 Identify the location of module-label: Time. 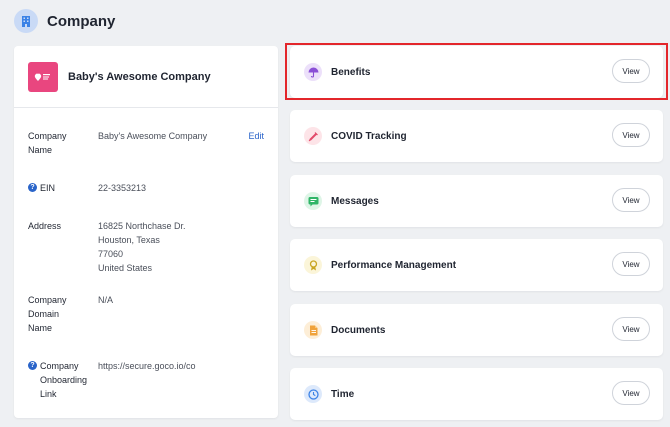
(343, 394).